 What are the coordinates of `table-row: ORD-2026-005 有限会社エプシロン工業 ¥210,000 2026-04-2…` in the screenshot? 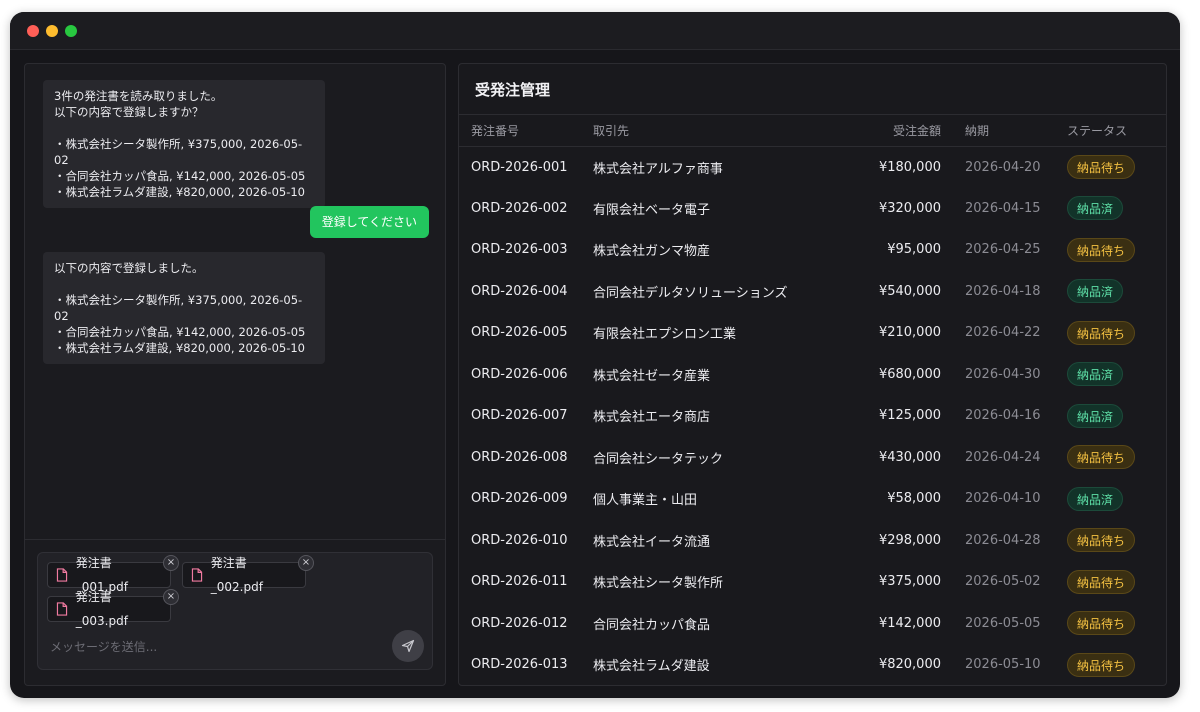 It's located at (812, 333).